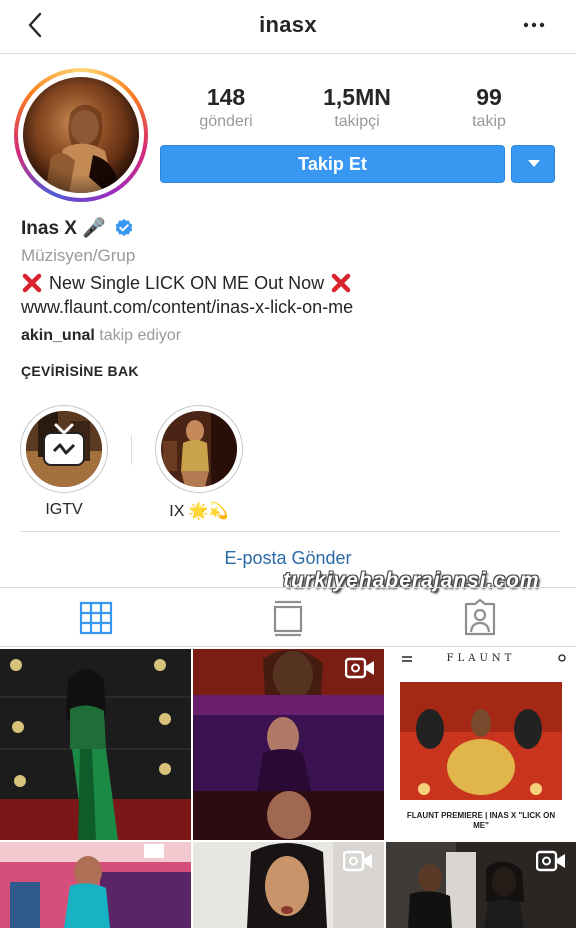 This screenshot has width=576, height=928. Describe the element at coordinates (78, 255) in the screenshot. I see `profile-category: Müzisyen/Grup` at that location.